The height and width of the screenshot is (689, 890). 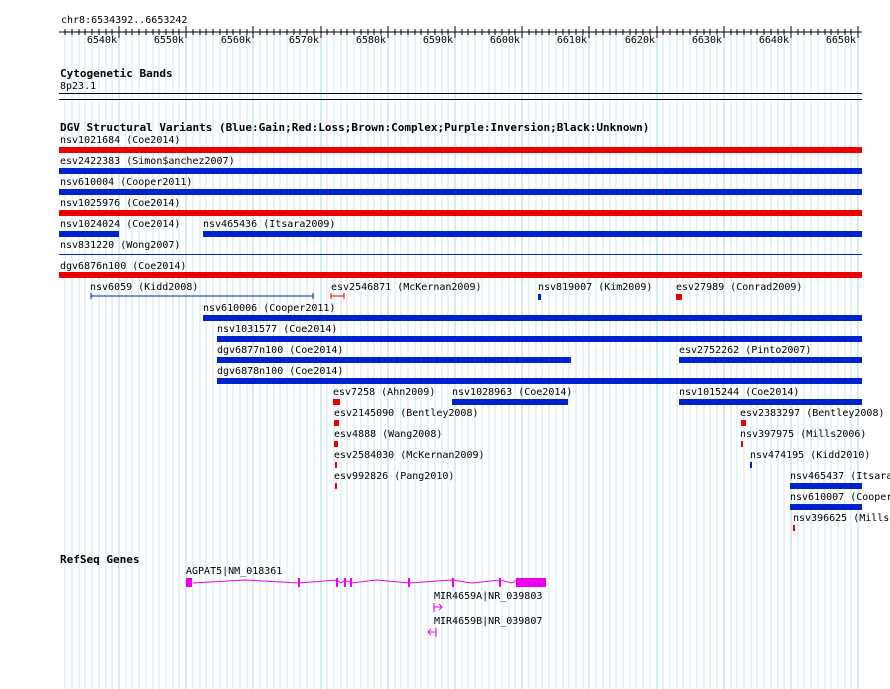 I want to click on ruler-tick-label: 6590k, so click(x=437, y=40).